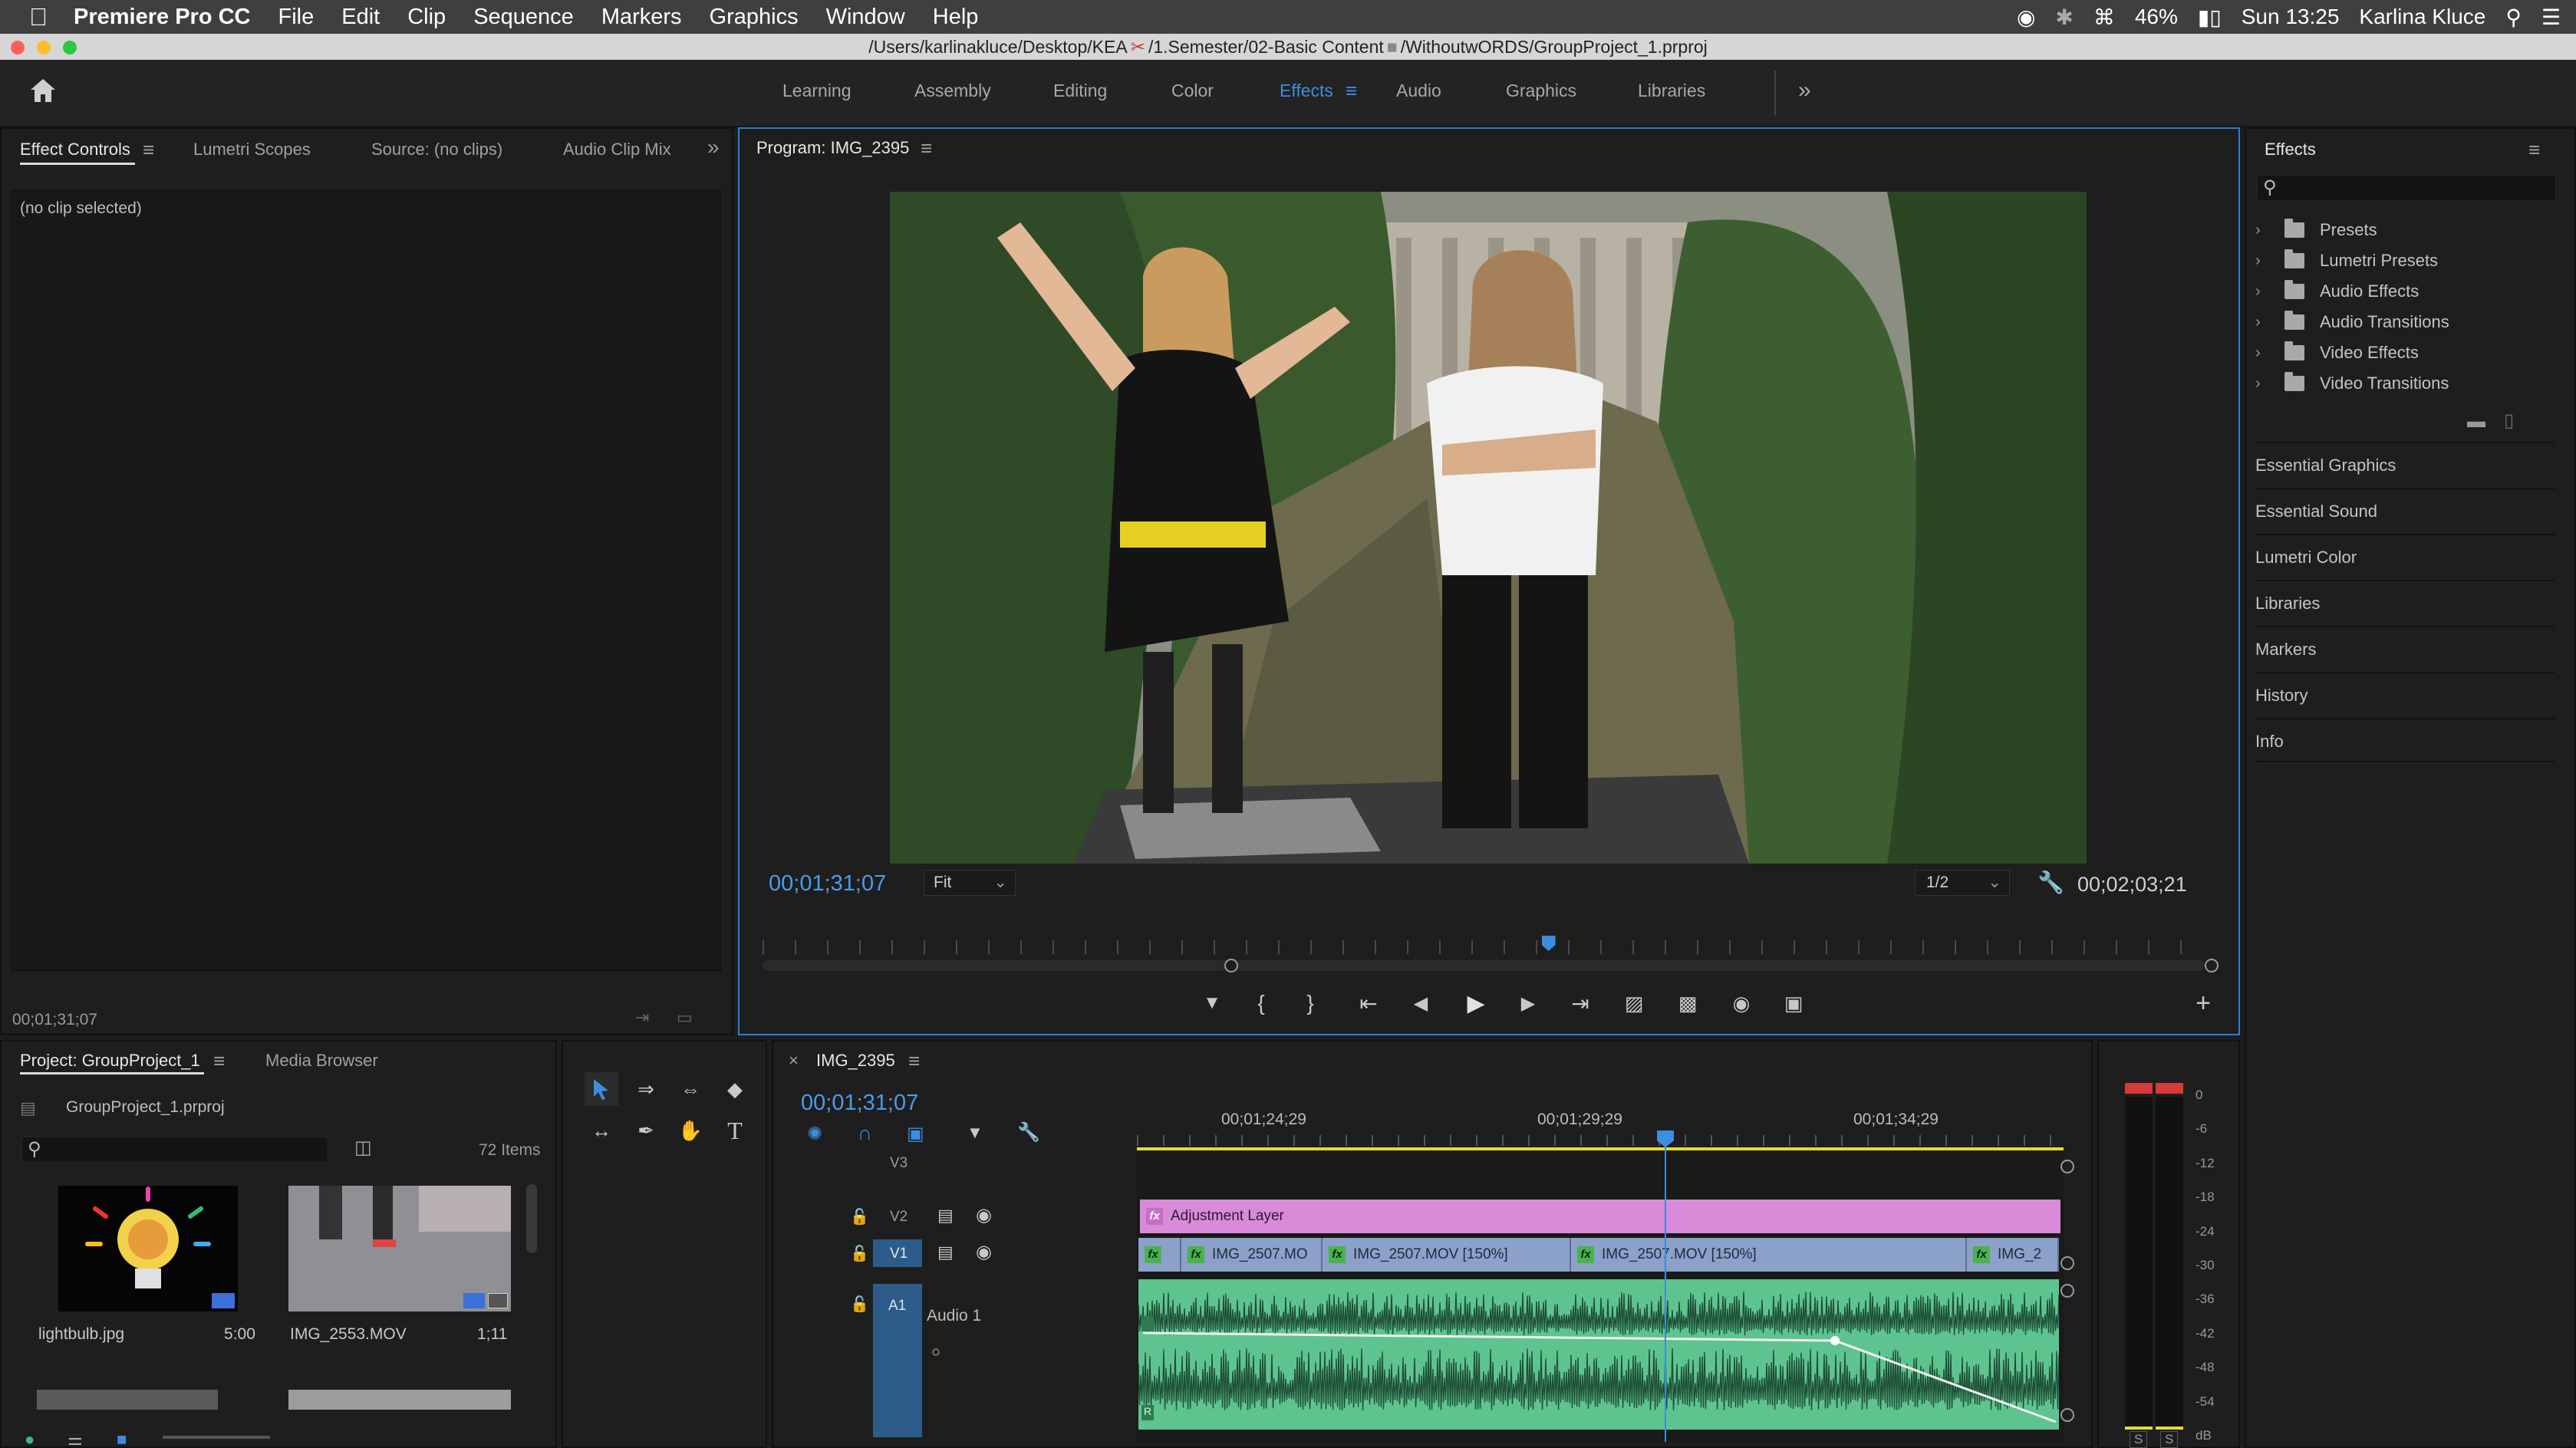 The width and height of the screenshot is (2576, 1448). I want to click on ripple-edit-tool: ⇔, so click(690, 1089).